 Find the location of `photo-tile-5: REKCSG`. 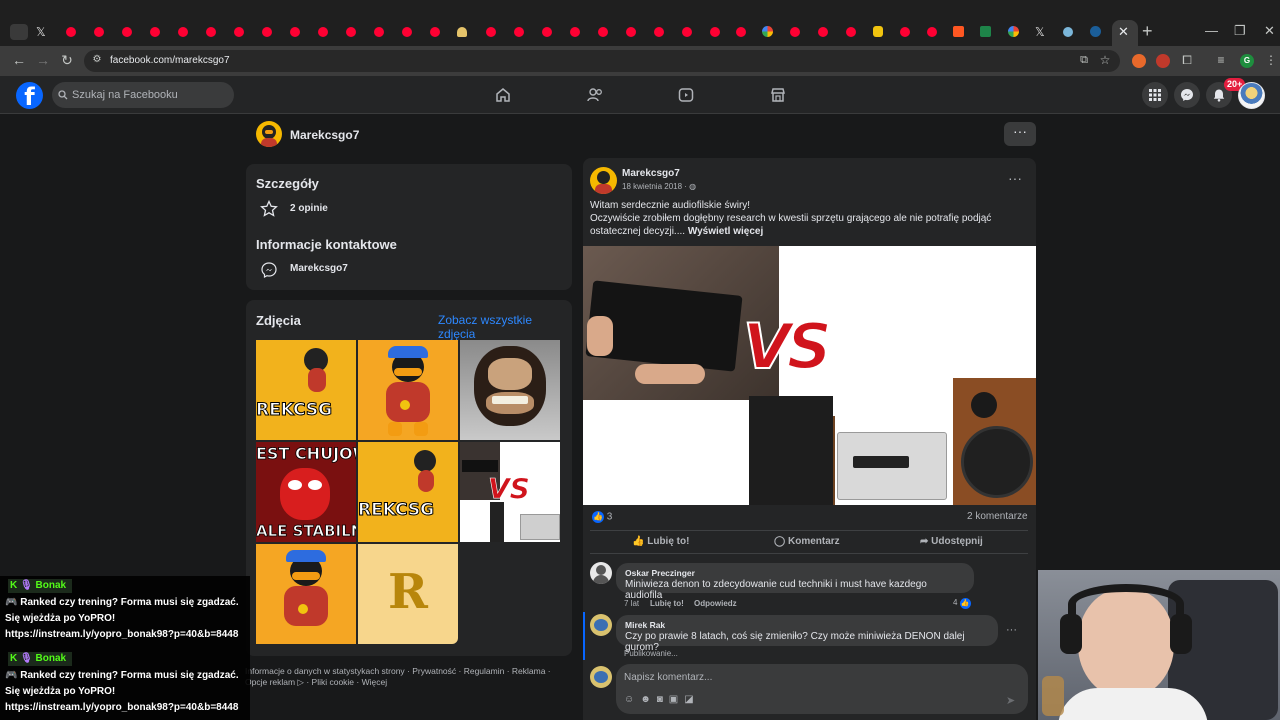

photo-tile-5: REKCSG is located at coordinates (408, 492).